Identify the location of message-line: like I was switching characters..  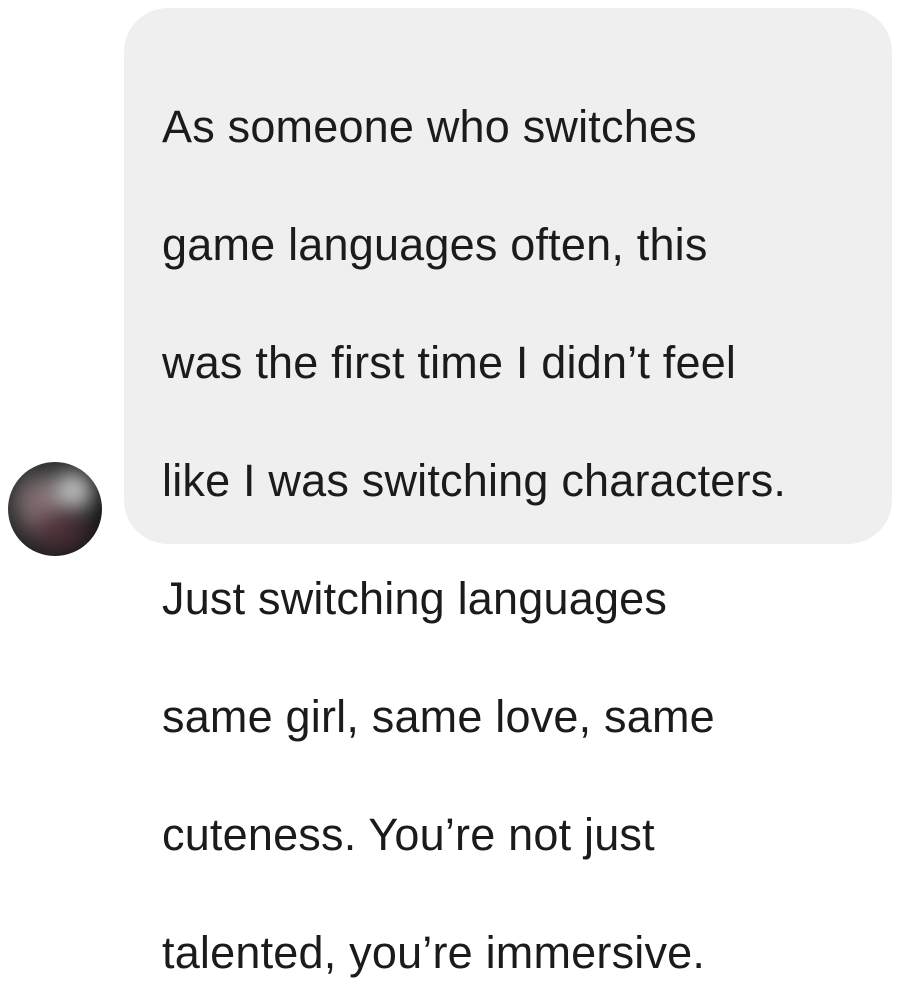
(474, 480).